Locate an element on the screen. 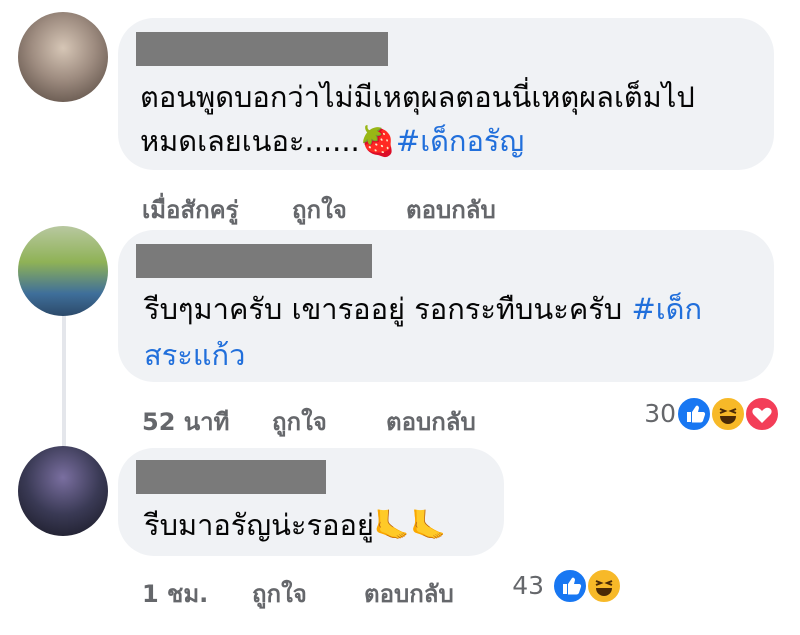 The image size is (800, 635). reaction-summary: 30 is located at coordinates (690, 414).